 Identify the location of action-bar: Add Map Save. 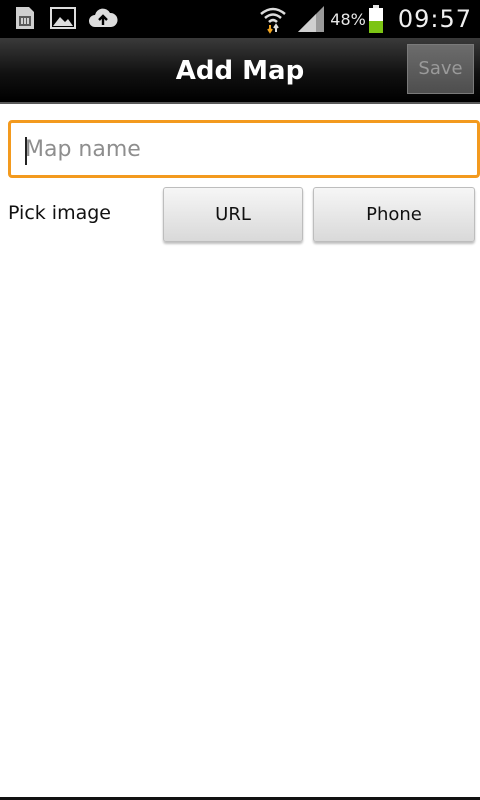
(240, 71).